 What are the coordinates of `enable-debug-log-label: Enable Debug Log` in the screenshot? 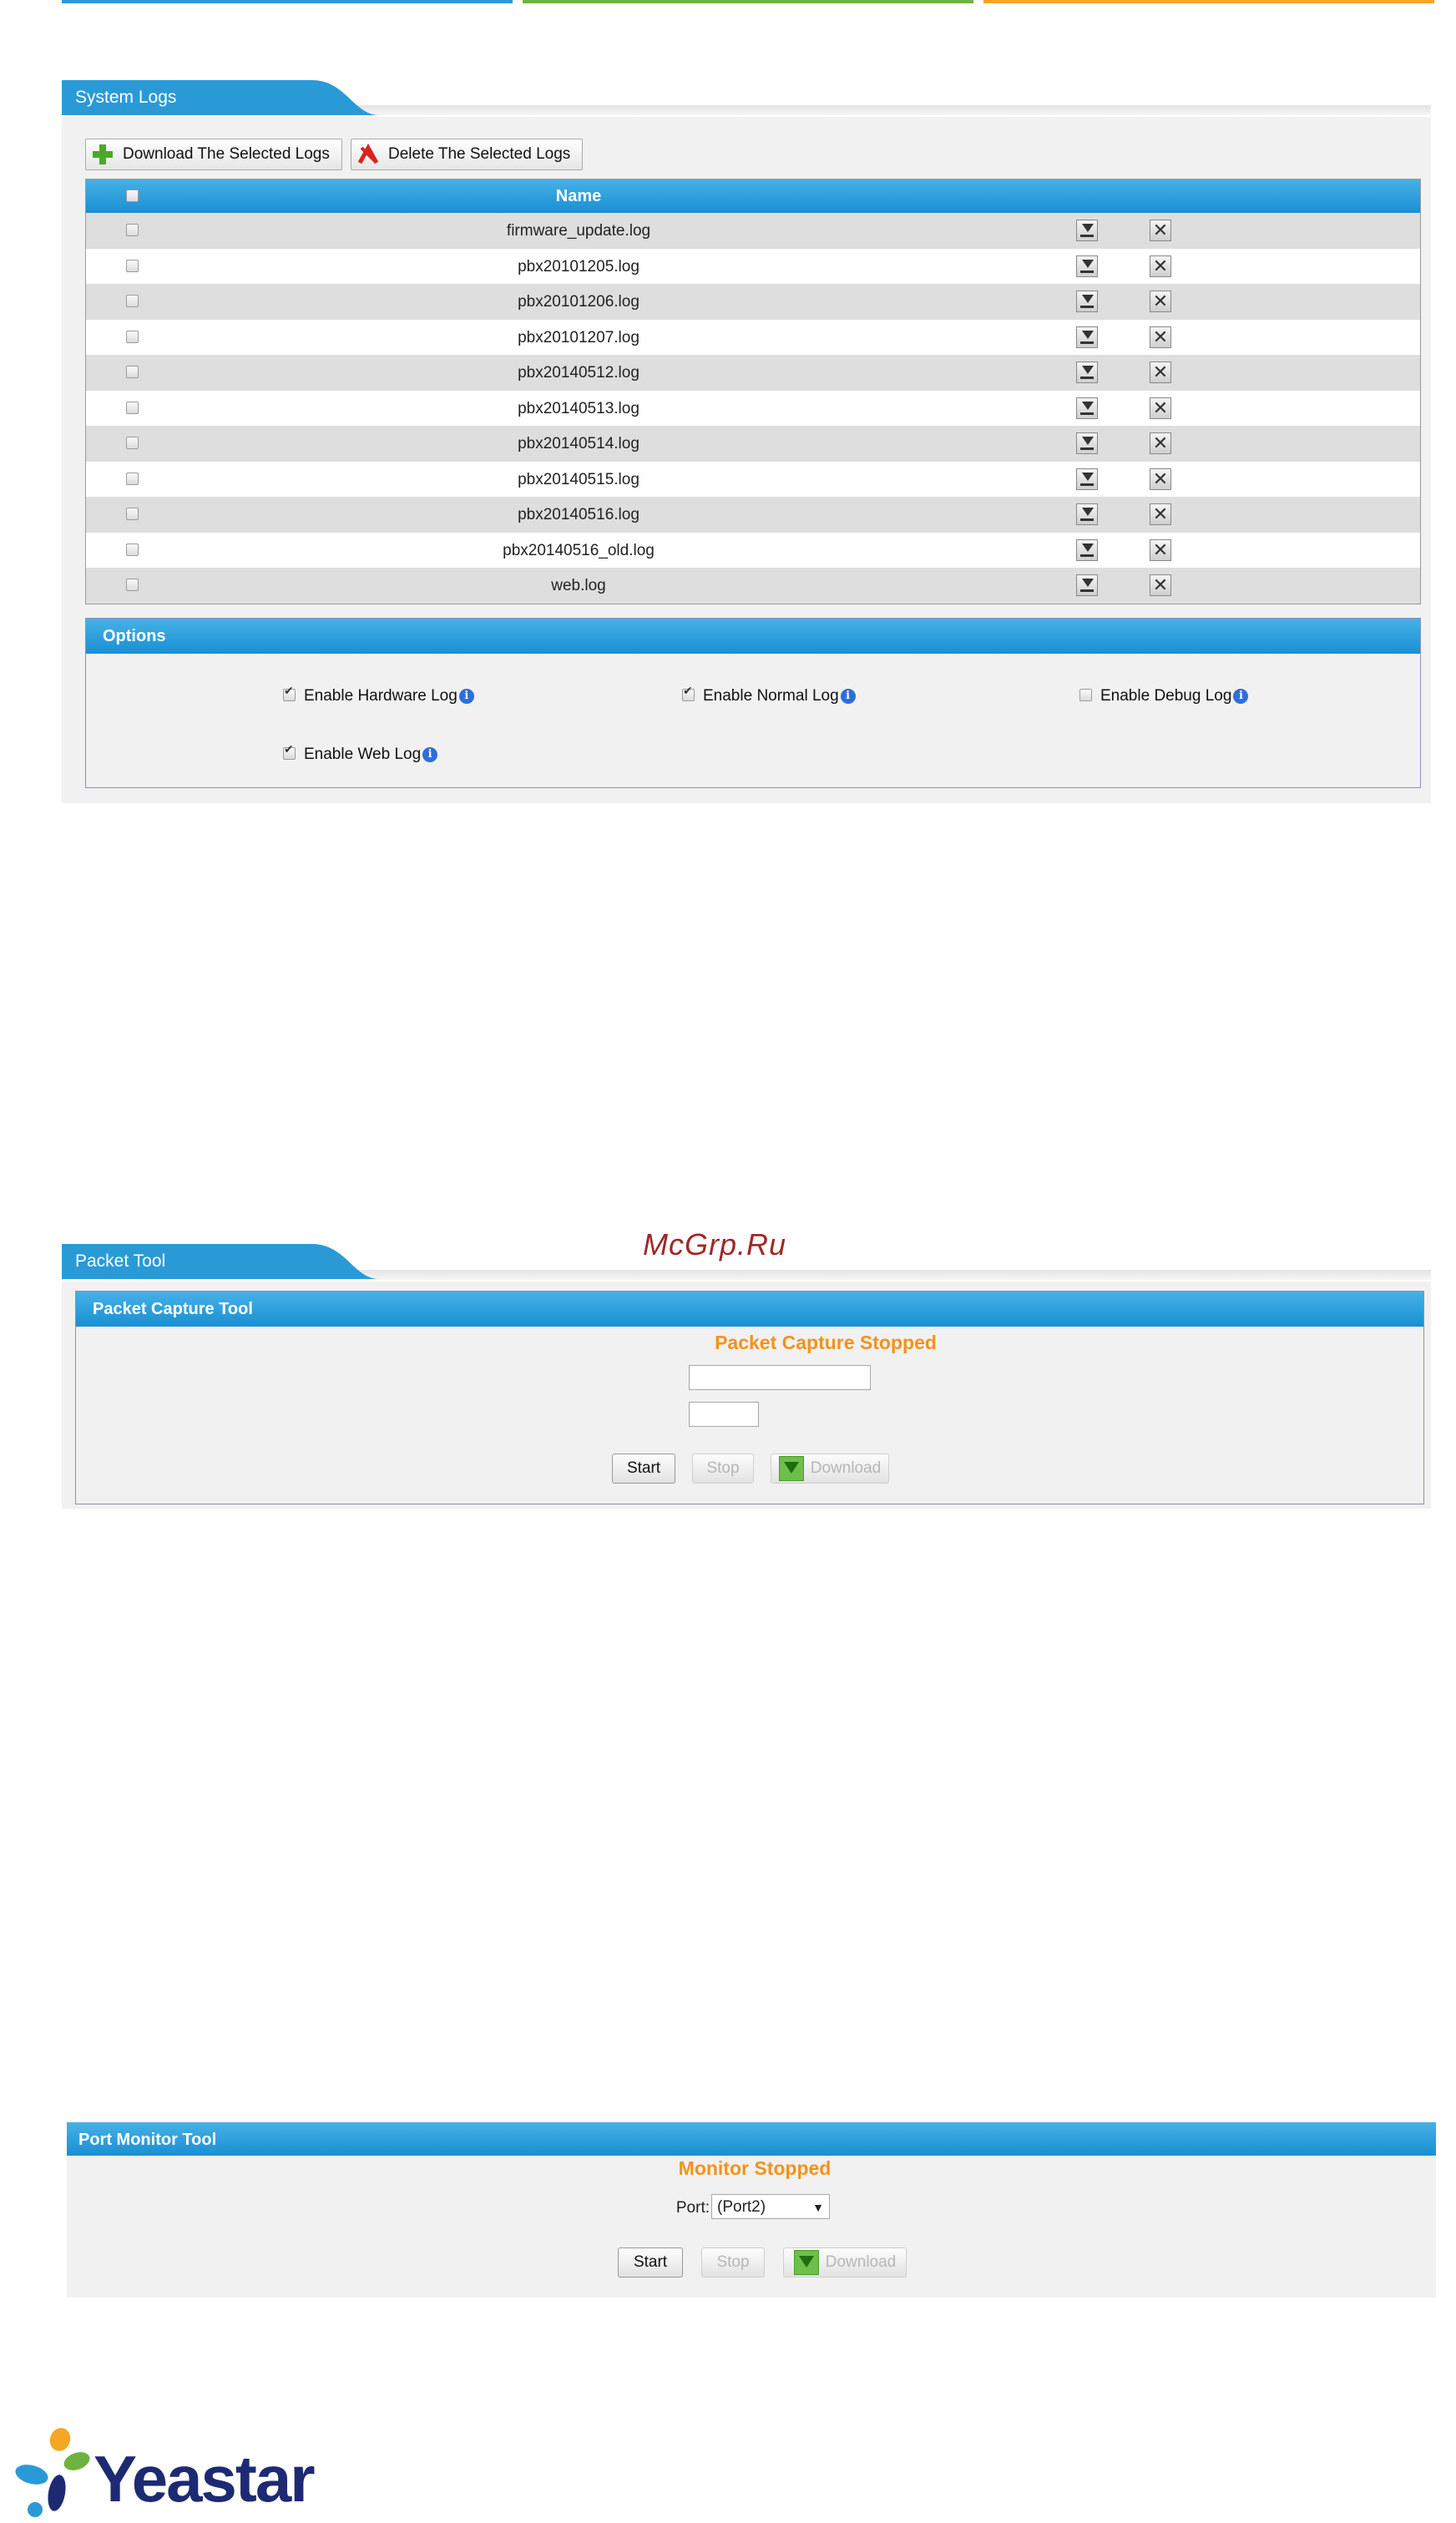 It's located at (1166, 696).